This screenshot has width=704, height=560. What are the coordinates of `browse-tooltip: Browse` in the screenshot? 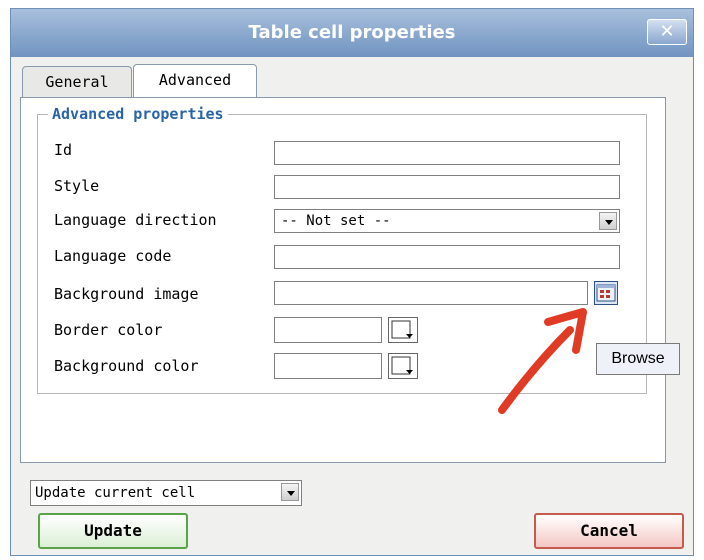 It's located at (638, 359).